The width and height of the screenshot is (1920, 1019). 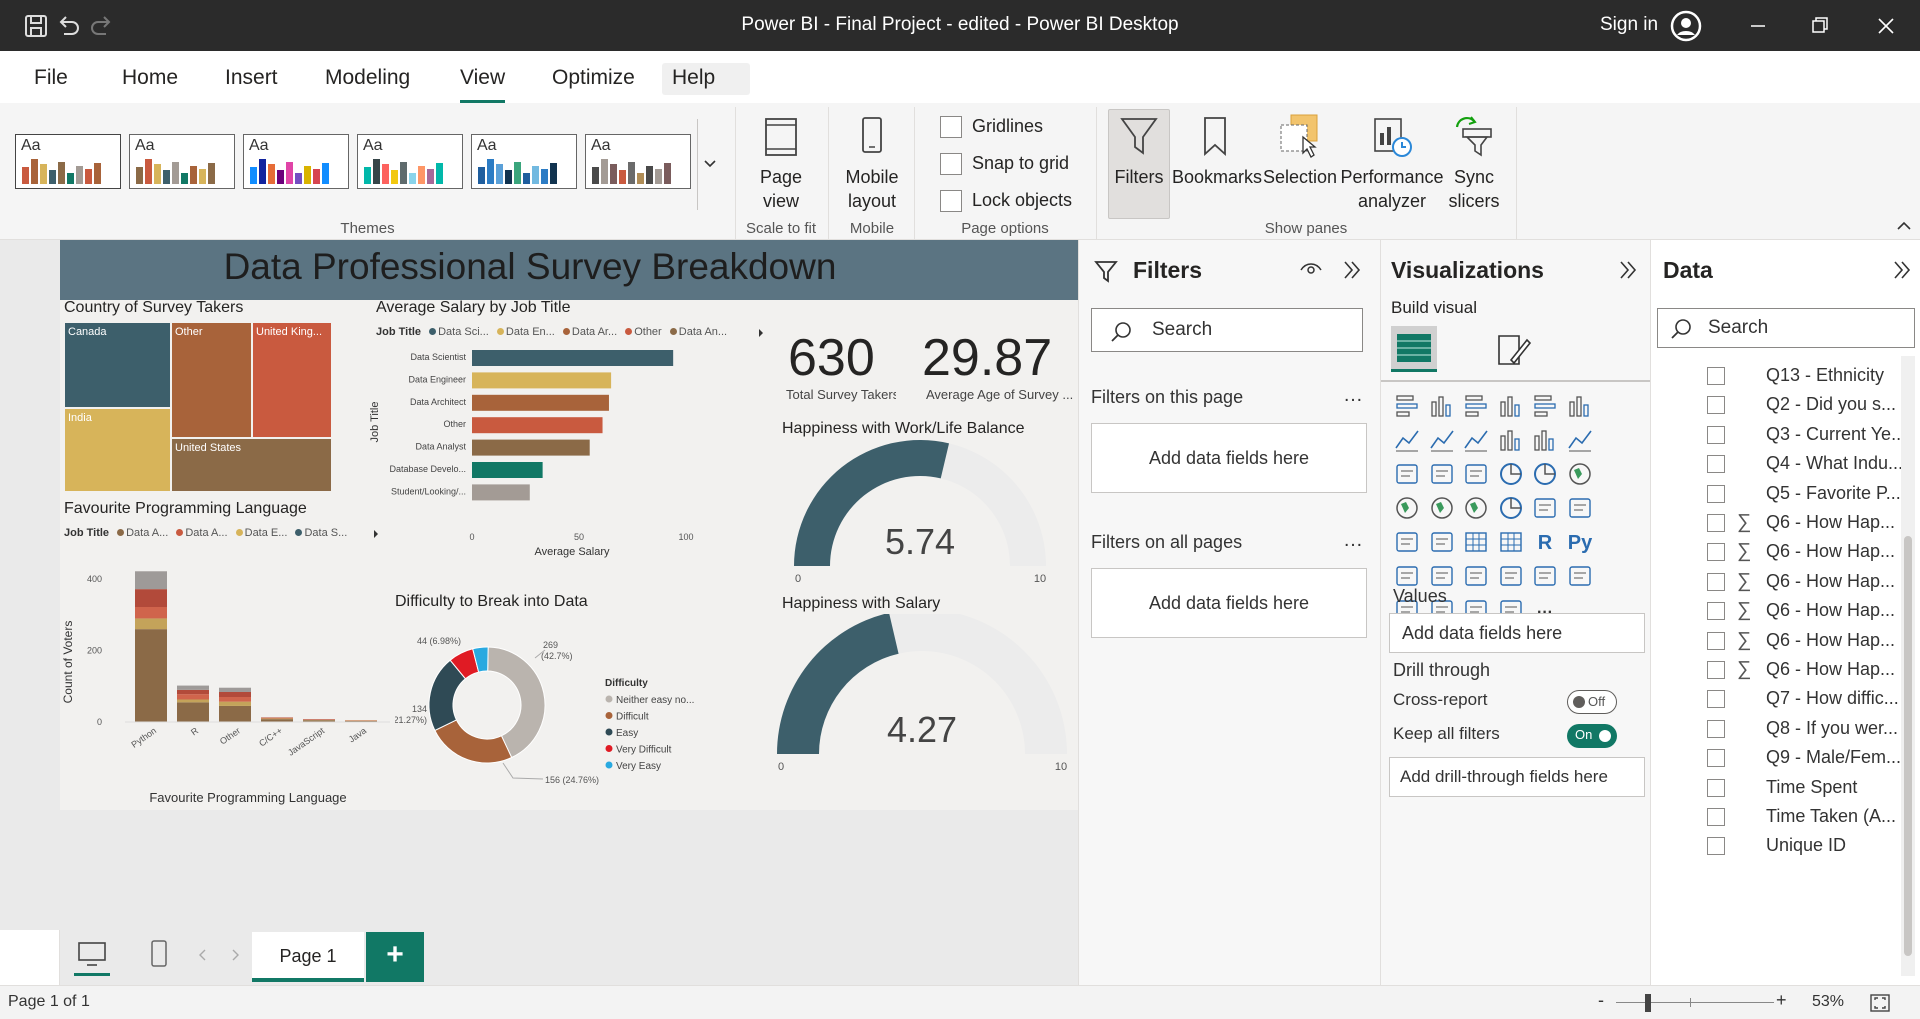 What do you see at coordinates (1580, 542) in the screenshot?
I see `python-visual-icon: Py` at bounding box center [1580, 542].